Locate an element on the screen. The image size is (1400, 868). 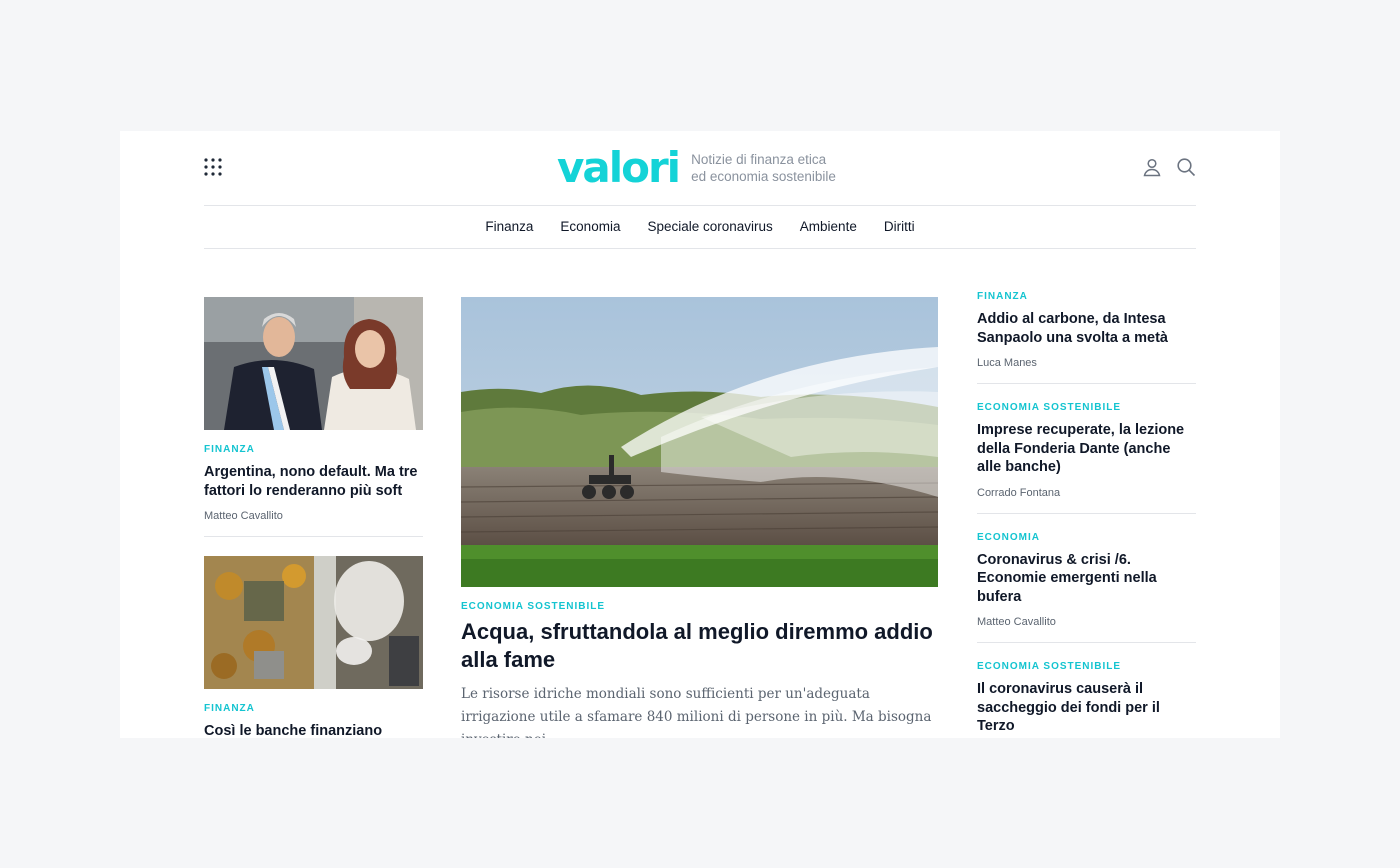
nav-item-speciale-coronavirus: Speciale coronavirus is located at coordinates (709, 226).